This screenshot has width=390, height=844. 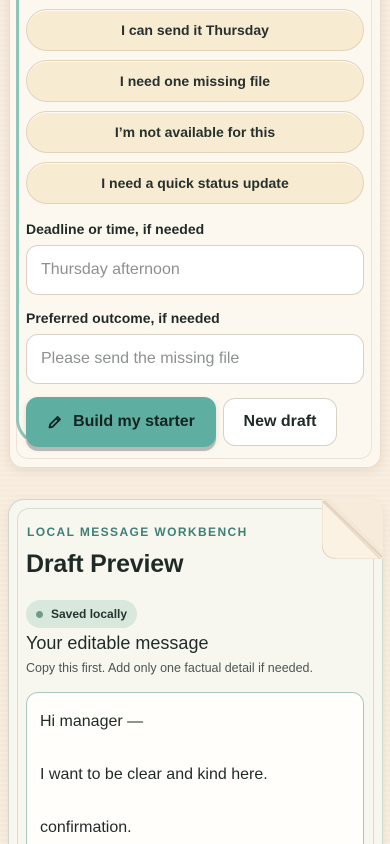 What do you see at coordinates (86, 827) in the screenshot?
I see `message-line: confirmation.` at bounding box center [86, 827].